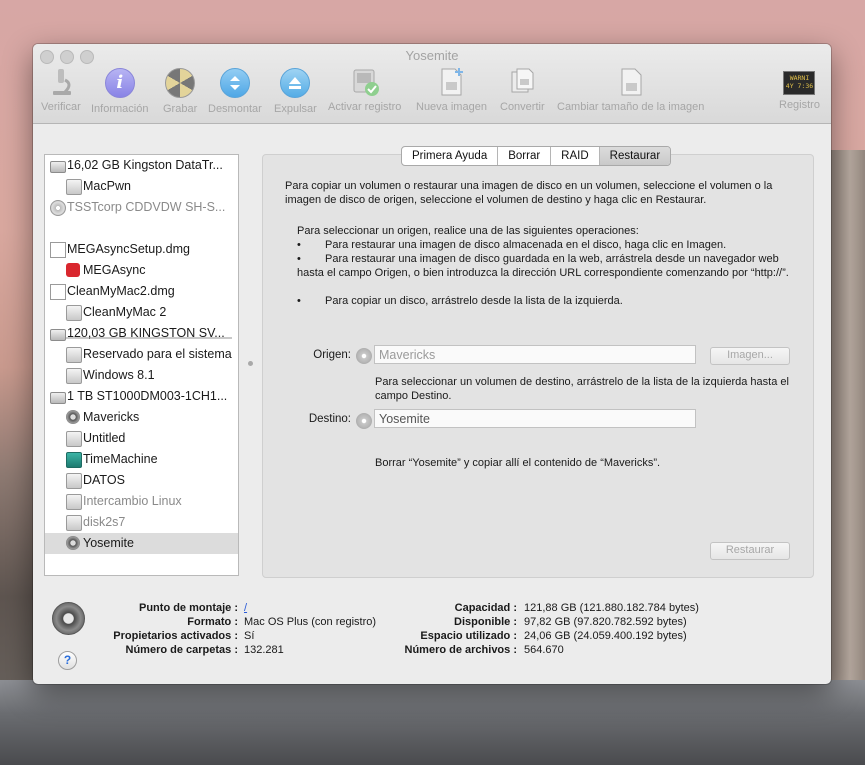 This screenshot has width=865, height=765. What do you see at coordinates (141, 291) in the screenshot?
I see `sidebar-item-cleanmymac2-dmg: CleanMyMac2.dmg` at bounding box center [141, 291].